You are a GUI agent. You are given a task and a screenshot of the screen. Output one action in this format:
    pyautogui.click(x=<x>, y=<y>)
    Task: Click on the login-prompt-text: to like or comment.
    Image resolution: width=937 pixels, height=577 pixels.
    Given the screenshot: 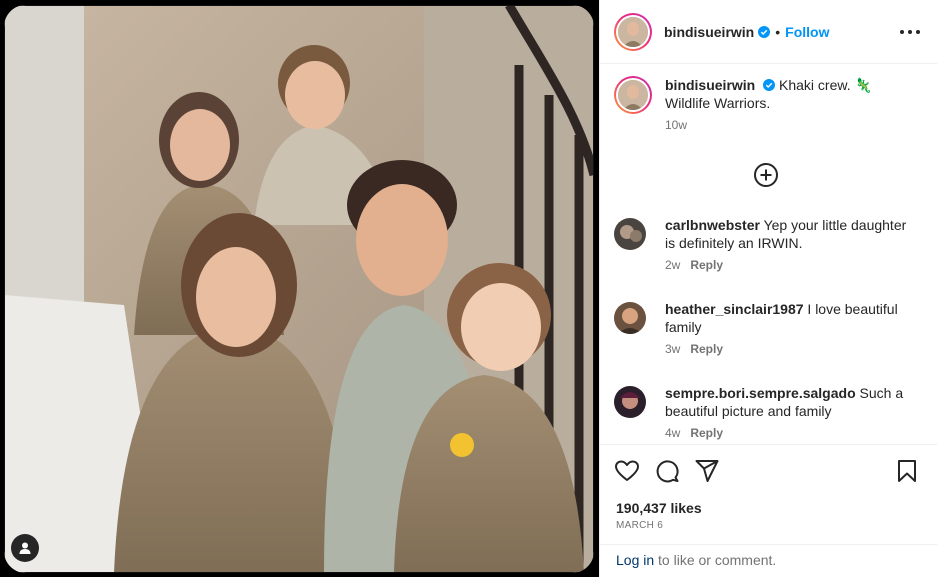 What is the action you would take?
    pyautogui.click(x=715, y=560)
    